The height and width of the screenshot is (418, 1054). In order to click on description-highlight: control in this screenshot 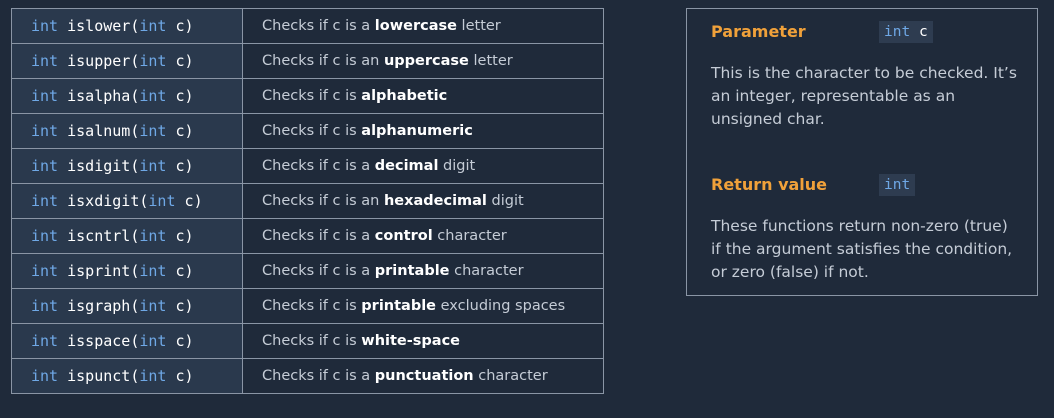, I will do `click(403, 236)`.